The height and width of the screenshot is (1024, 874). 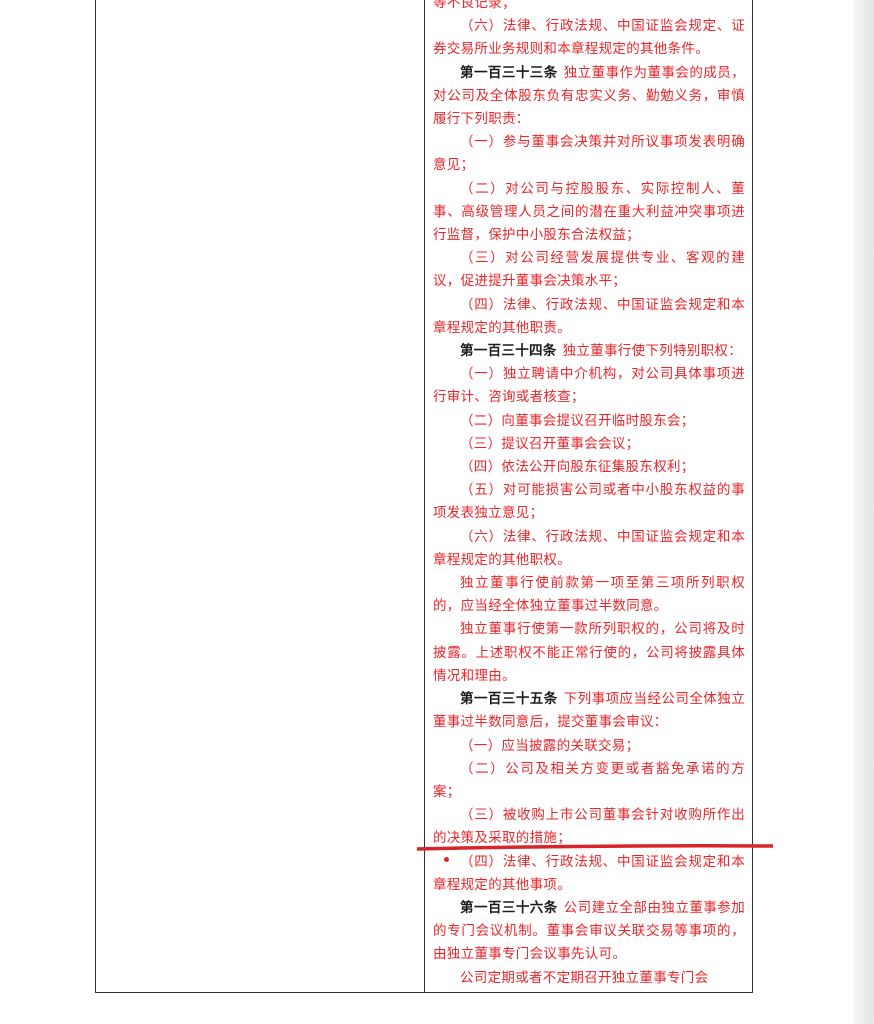 What do you see at coordinates (509, 699) in the screenshot?
I see `article-number: 第一百三十五条` at bounding box center [509, 699].